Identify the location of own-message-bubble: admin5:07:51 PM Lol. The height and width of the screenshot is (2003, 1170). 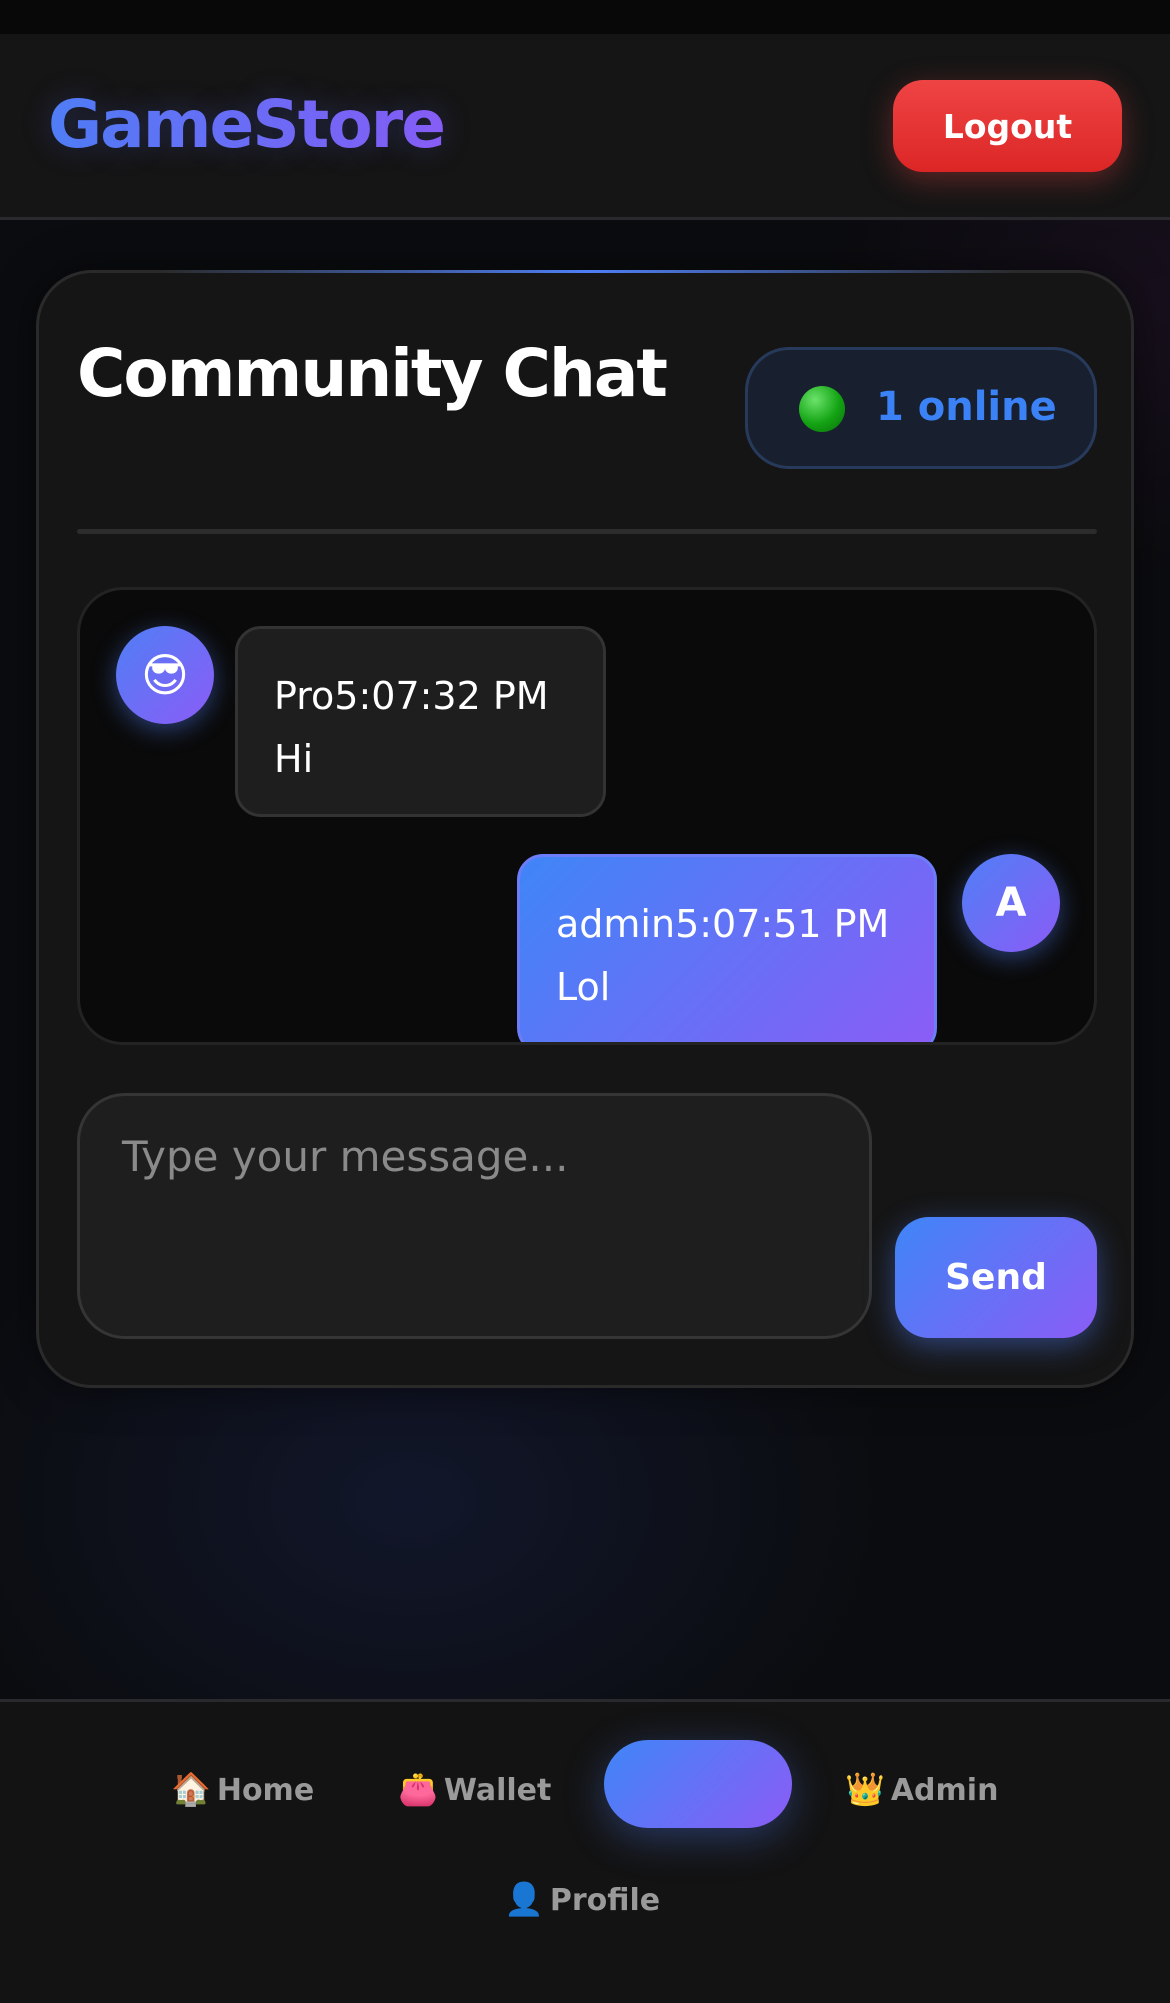
(727, 948).